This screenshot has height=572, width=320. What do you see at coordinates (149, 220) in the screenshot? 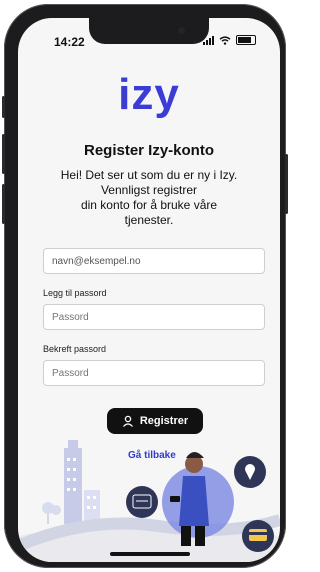
I see `intro-line: tjenester.` at bounding box center [149, 220].